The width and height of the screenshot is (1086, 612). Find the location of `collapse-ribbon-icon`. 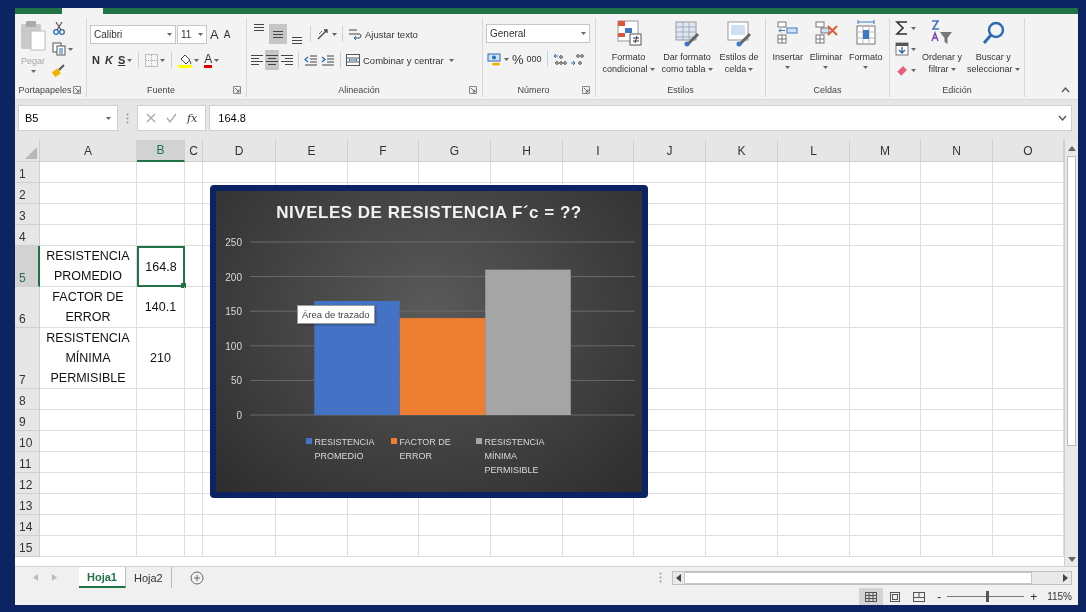

collapse-ribbon-icon is located at coordinates (1065, 90).